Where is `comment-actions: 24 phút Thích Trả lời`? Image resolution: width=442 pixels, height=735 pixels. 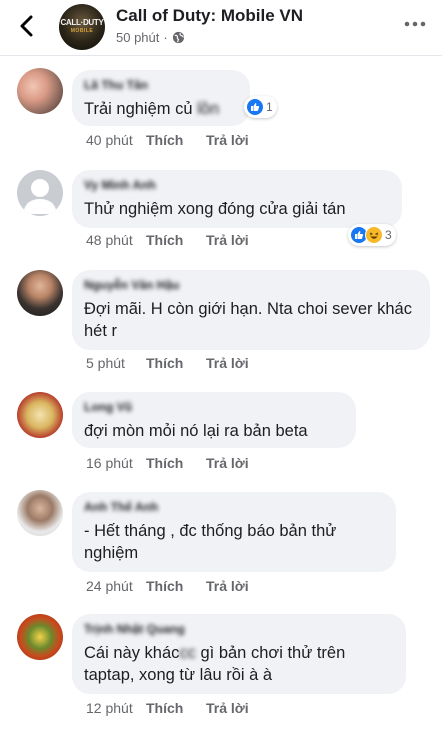
comment-actions: 24 phút Thích Trả lời is located at coordinates (167, 586).